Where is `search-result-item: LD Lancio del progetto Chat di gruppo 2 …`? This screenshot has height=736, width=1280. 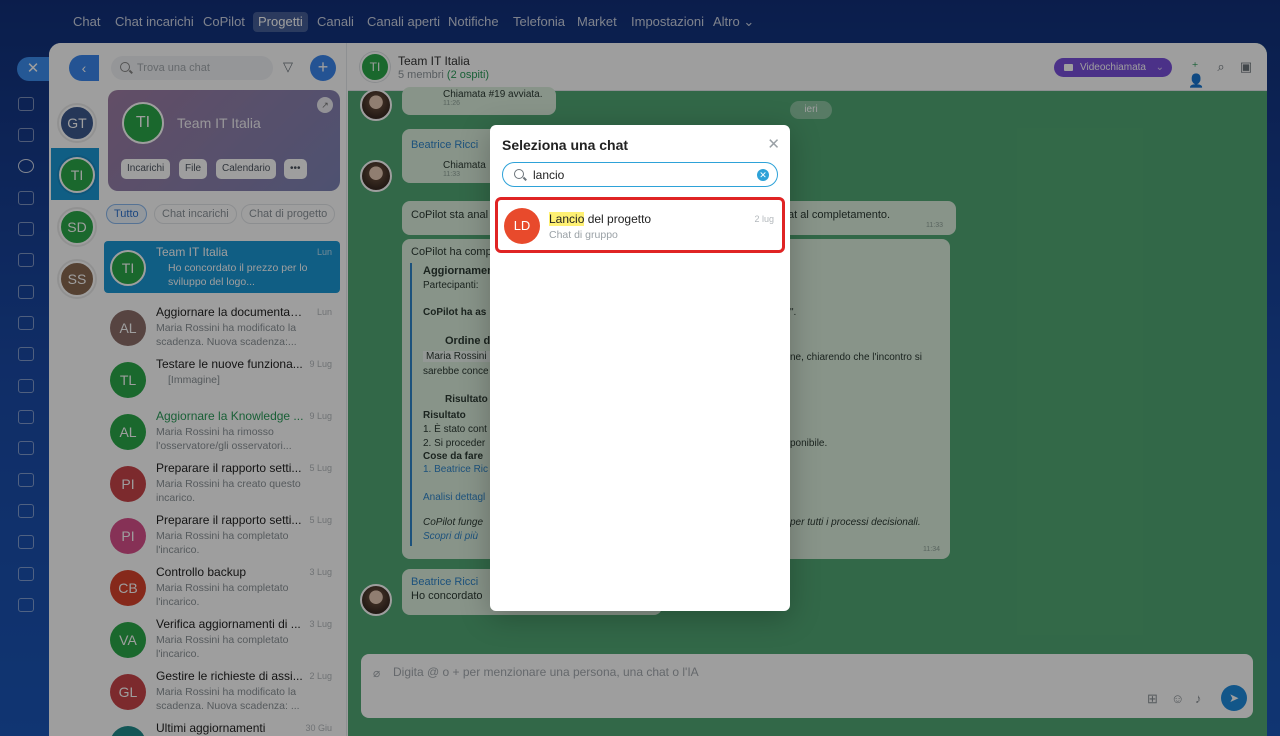 search-result-item: LD Lancio del progetto Chat di gruppo 2 … is located at coordinates (640, 225).